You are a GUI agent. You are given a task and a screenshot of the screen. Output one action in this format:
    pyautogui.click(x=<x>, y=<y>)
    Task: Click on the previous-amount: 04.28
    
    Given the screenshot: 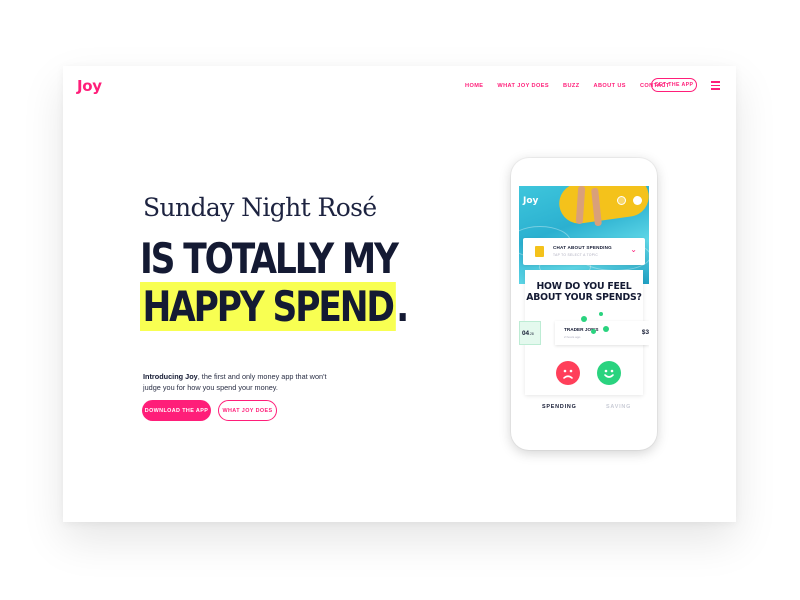 What is the action you would take?
    pyautogui.click(x=528, y=333)
    